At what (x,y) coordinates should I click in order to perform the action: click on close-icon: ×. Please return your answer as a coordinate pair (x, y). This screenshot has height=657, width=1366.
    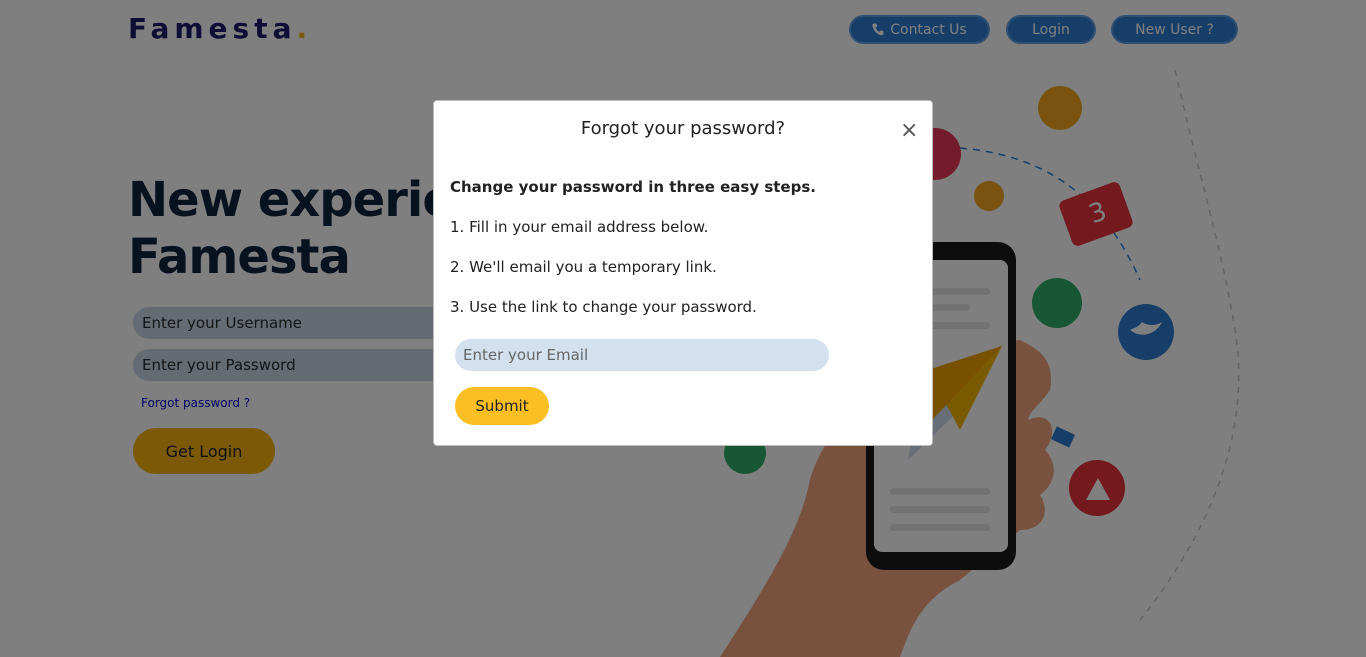
    Looking at the image, I should click on (909, 131).